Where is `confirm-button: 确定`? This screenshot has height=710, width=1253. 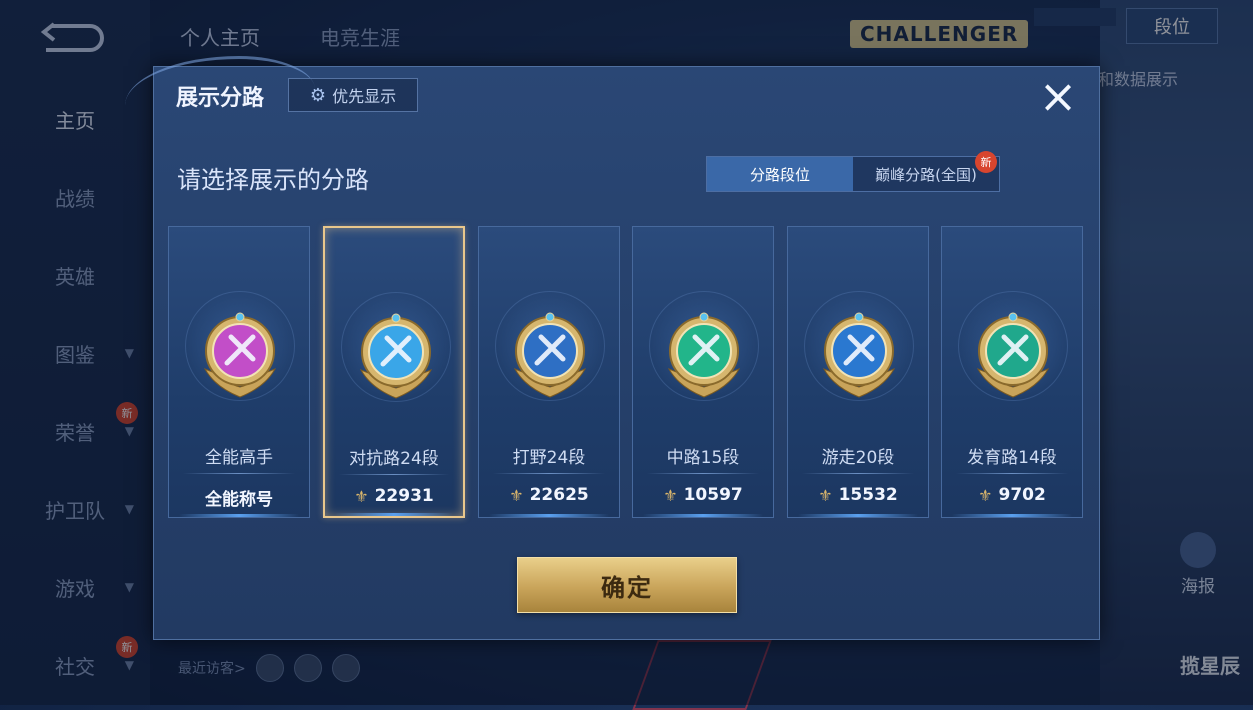
confirm-button: 确定 is located at coordinates (627, 585).